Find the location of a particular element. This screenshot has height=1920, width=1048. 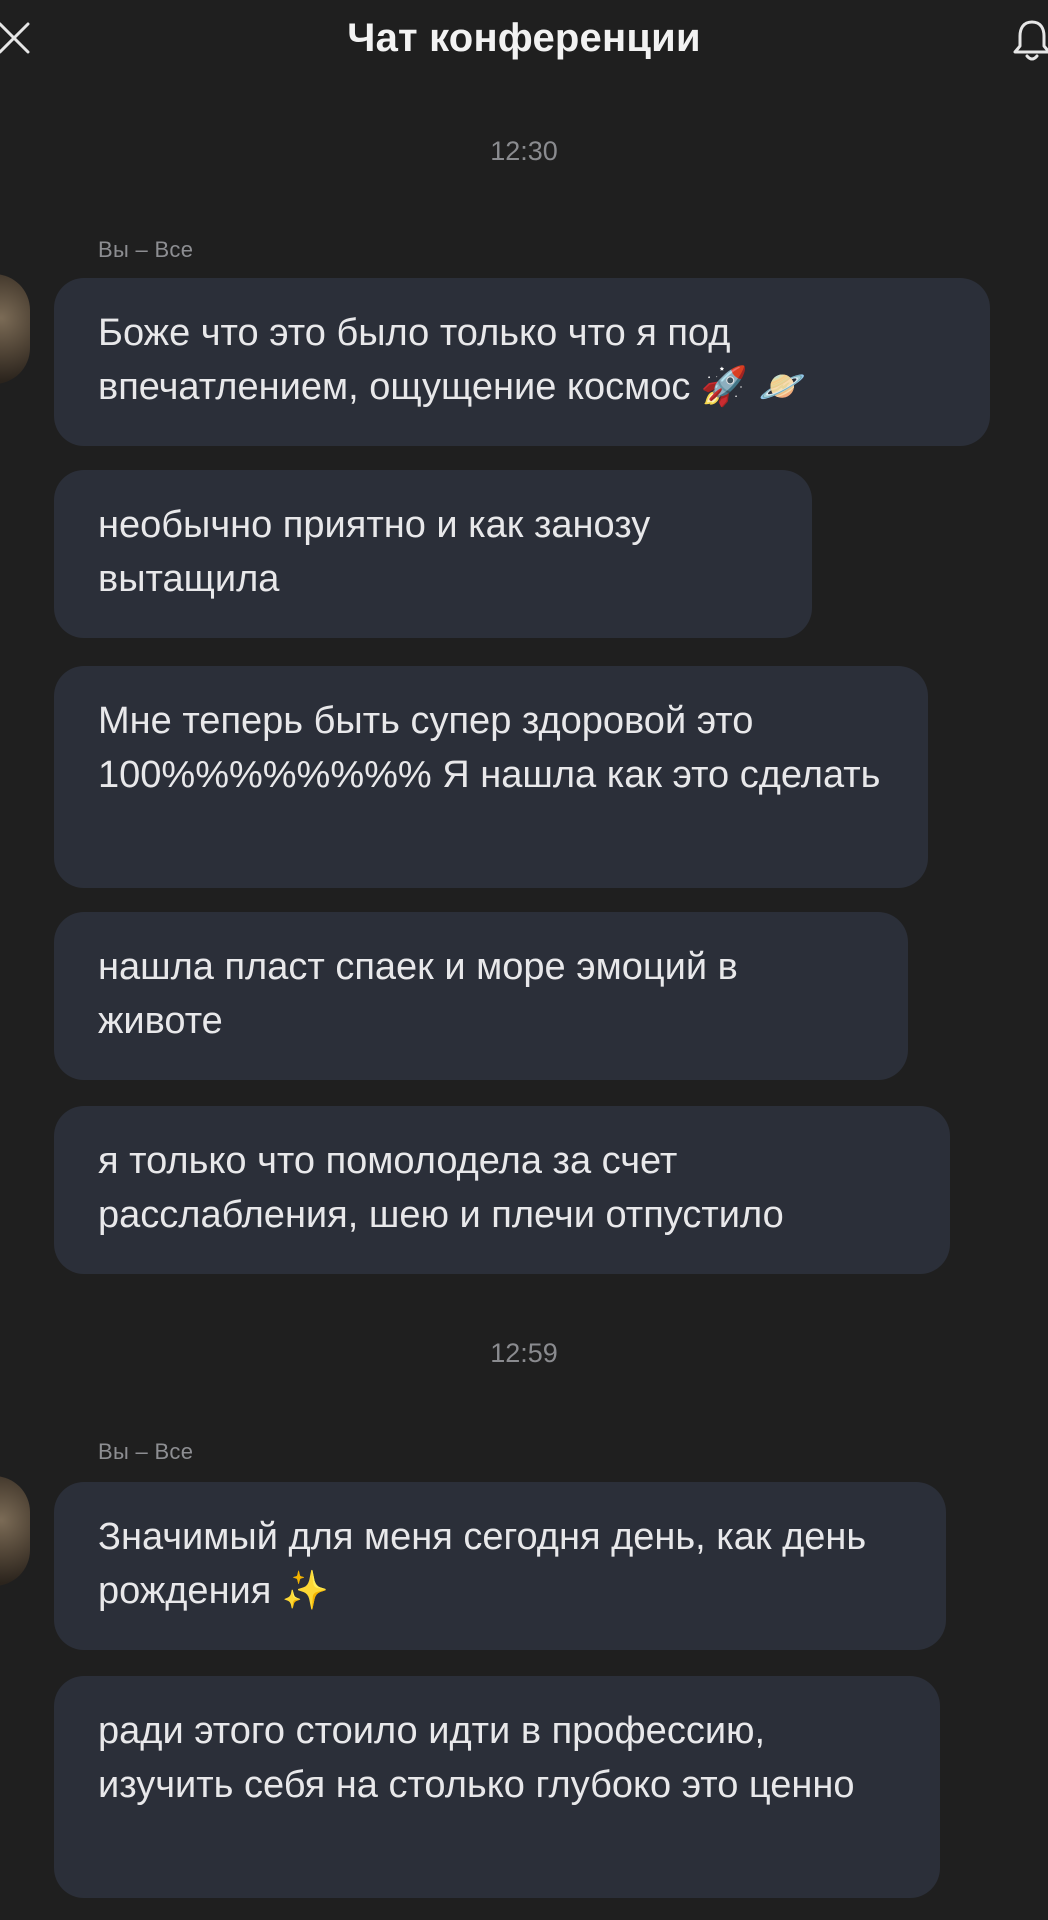

page-title: Чат конференции is located at coordinates (524, 38).